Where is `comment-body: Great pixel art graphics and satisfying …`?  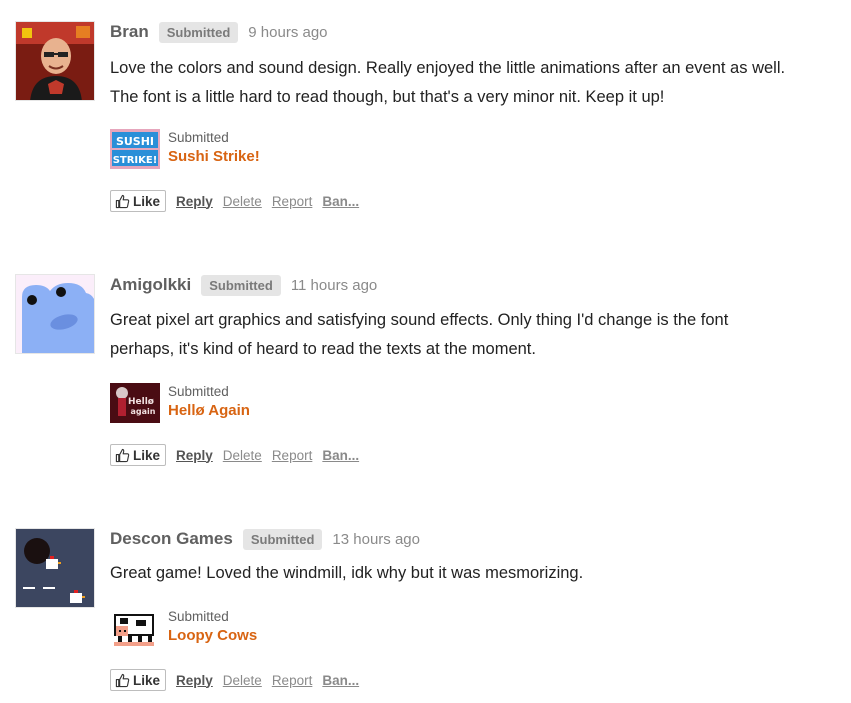 comment-body: Great pixel art graphics and satisfying … is located at coordinates (475, 335).